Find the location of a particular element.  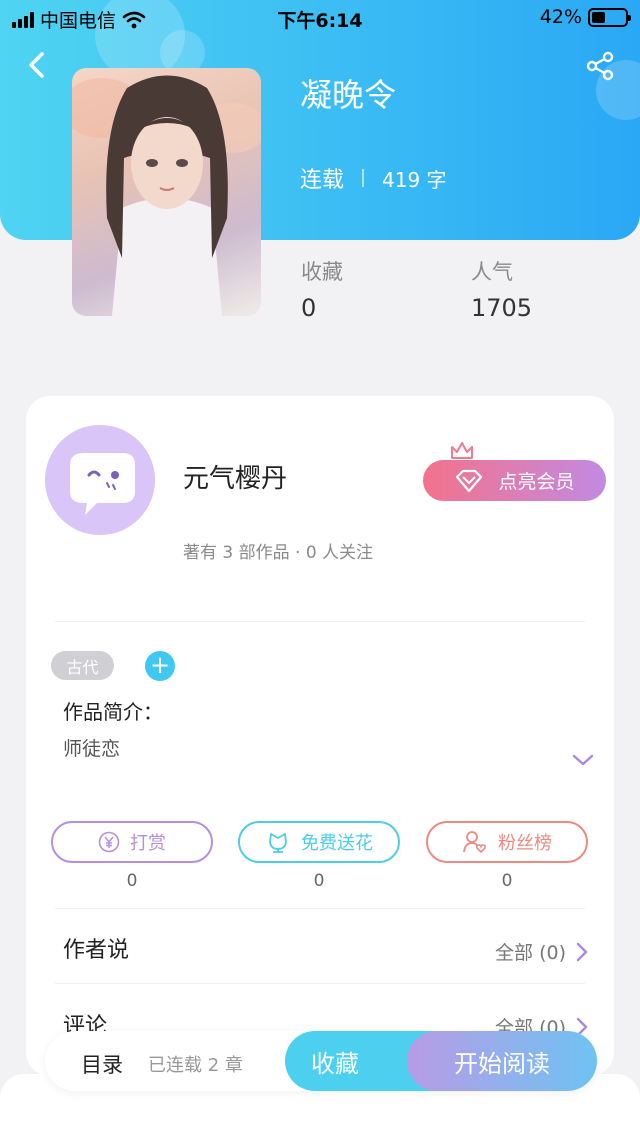

back-arrow-icon is located at coordinates (36, 65).